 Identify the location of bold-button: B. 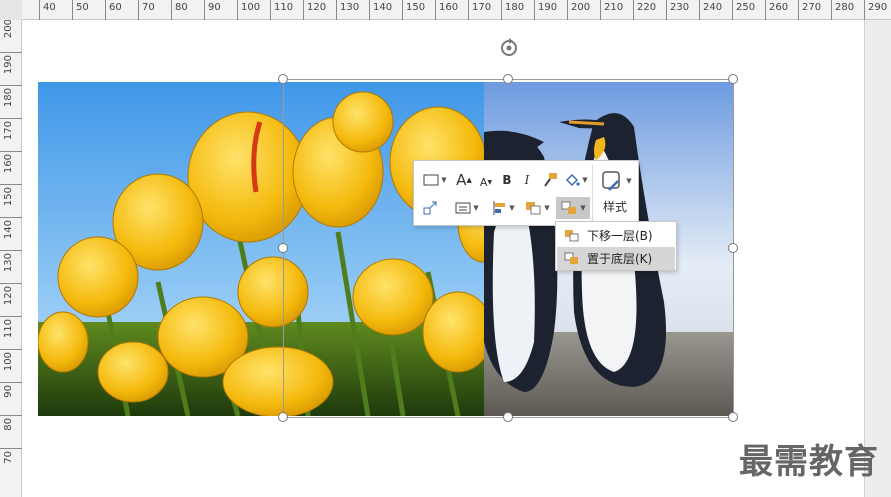
(507, 180).